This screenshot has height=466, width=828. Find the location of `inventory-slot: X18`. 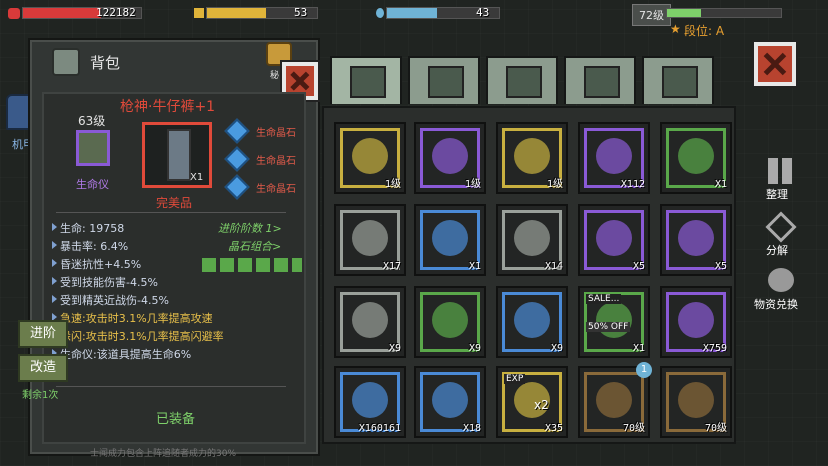

inventory-slot: X18 is located at coordinates (450, 402).